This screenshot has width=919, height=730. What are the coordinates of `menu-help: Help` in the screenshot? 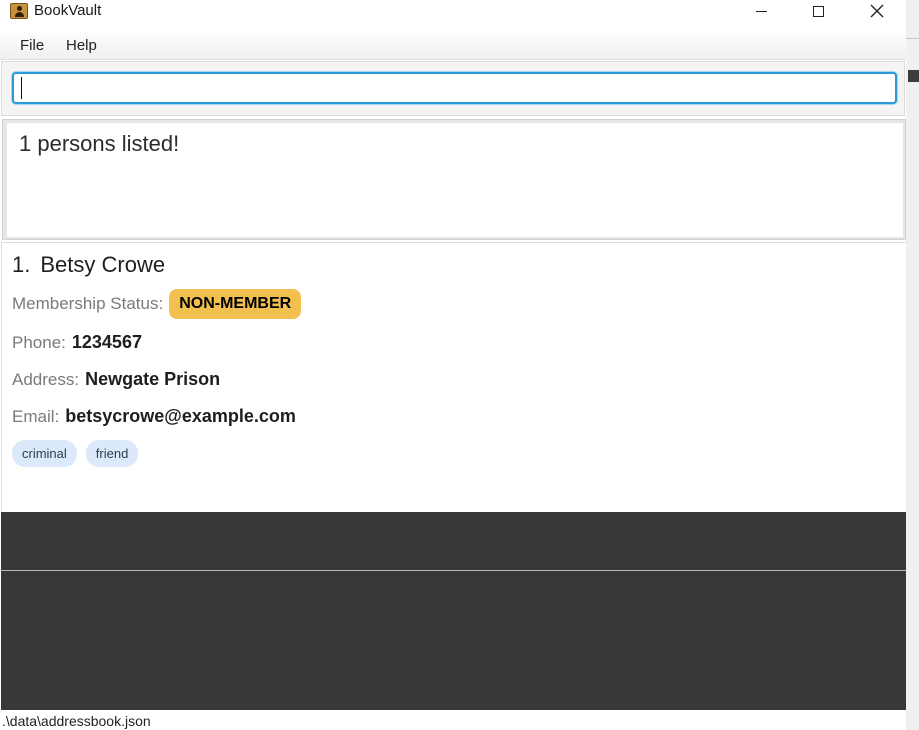 It's located at (81, 45).